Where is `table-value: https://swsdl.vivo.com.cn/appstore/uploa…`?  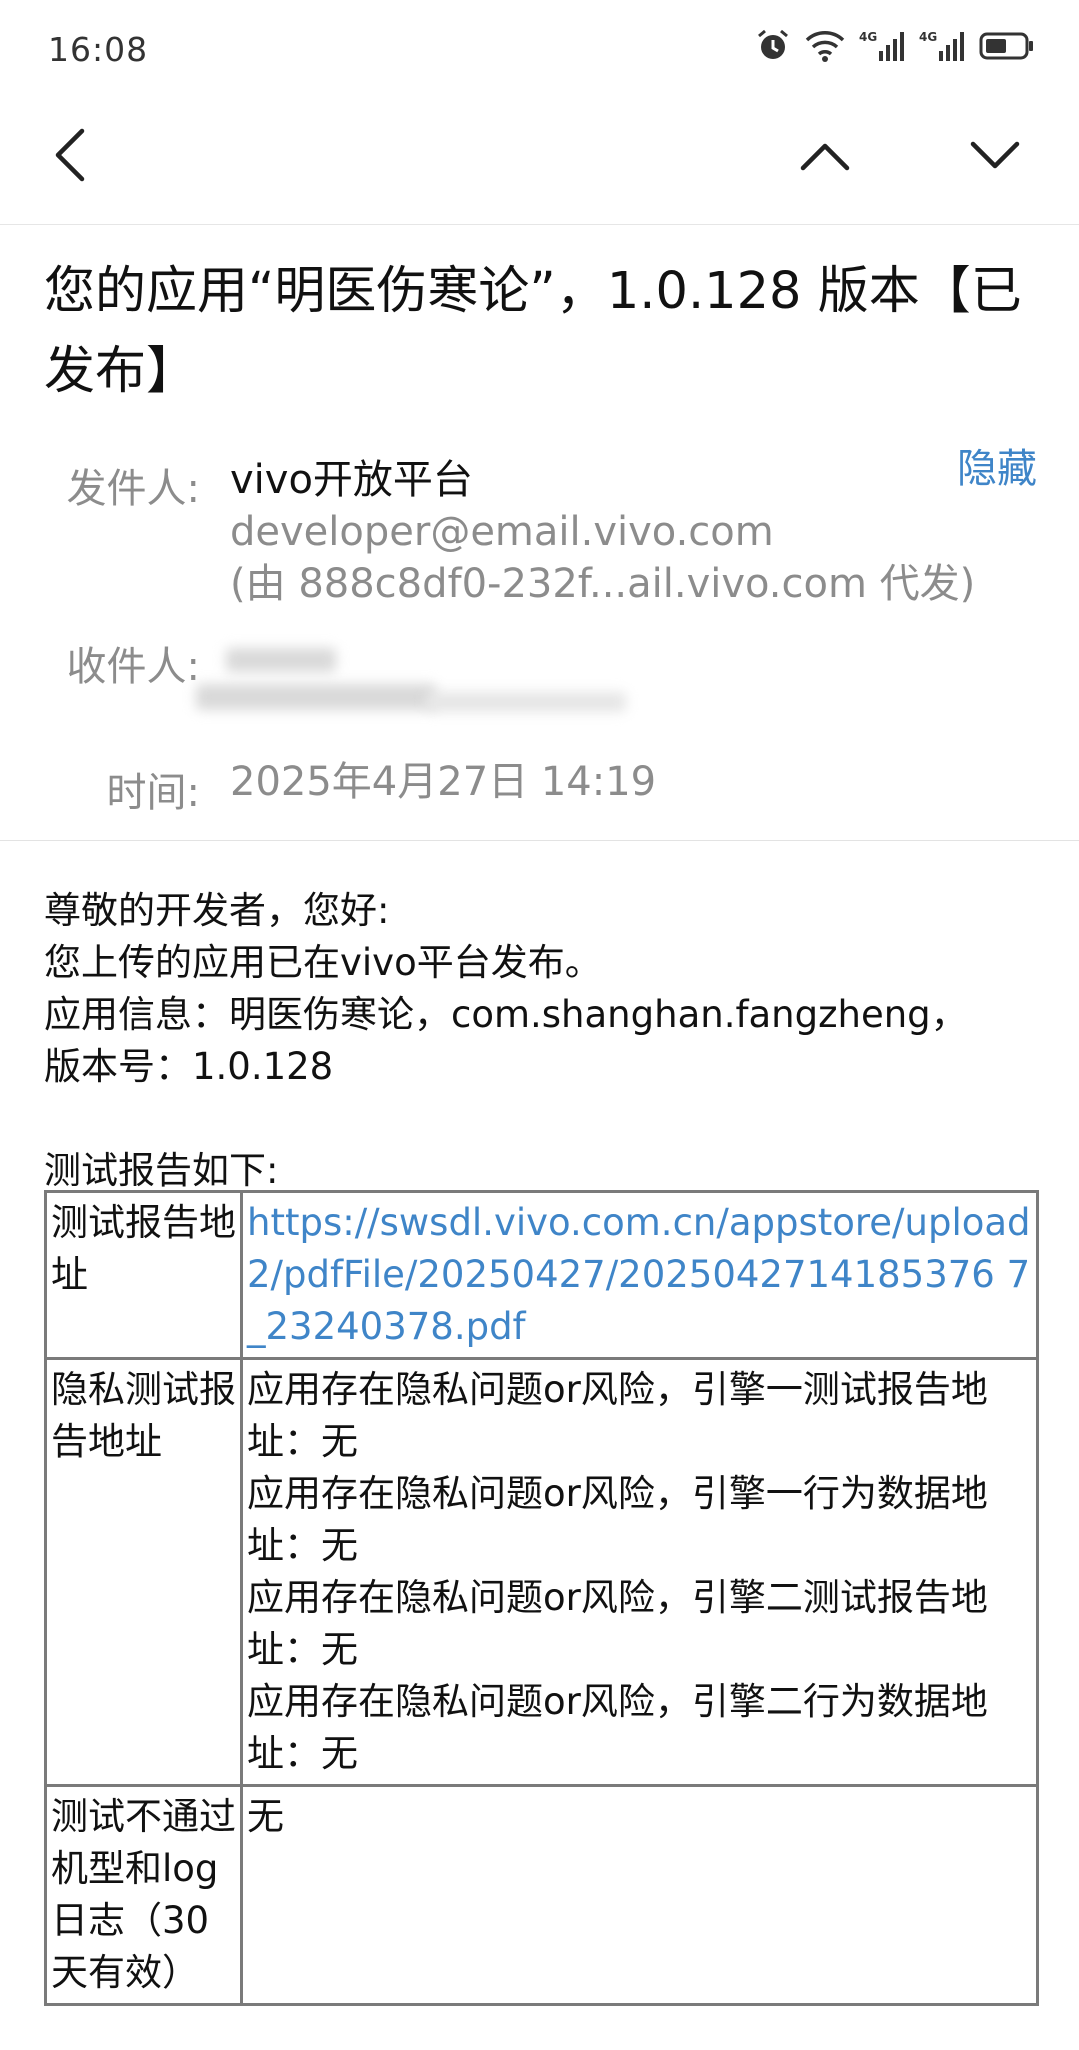 table-value: https://swsdl.vivo.com.cn/appstore/uploa… is located at coordinates (639, 1275).